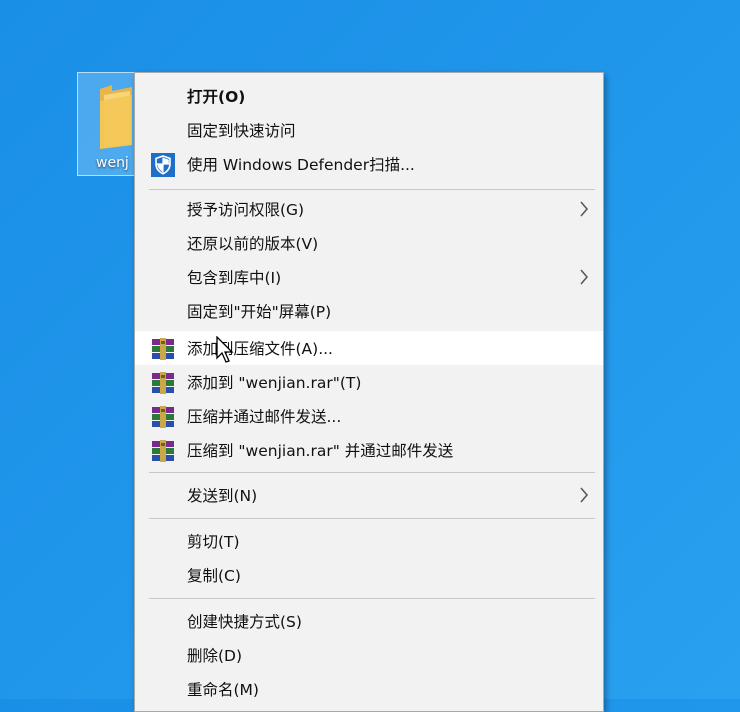  Describe the element at coordinates (369, 495) in the screenshot. I see `menu-item-send-to: 发送到(N)` at that location.